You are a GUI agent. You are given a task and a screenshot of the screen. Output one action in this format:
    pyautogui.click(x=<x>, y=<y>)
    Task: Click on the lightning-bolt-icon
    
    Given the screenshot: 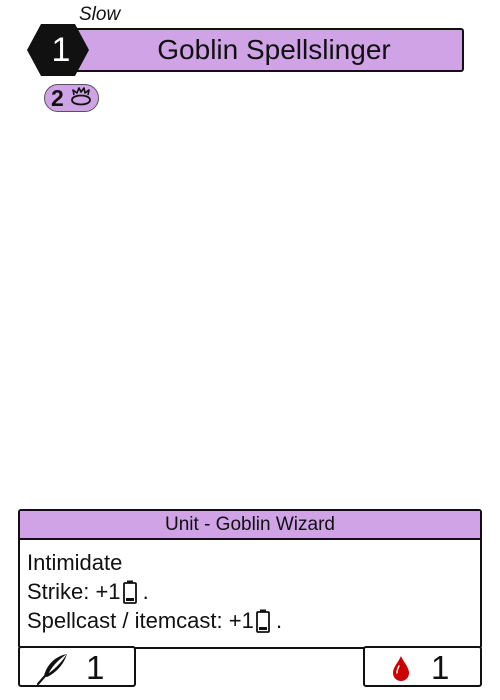 What is the action you would take?
    pyautogui.click(x=32, y=33)
    